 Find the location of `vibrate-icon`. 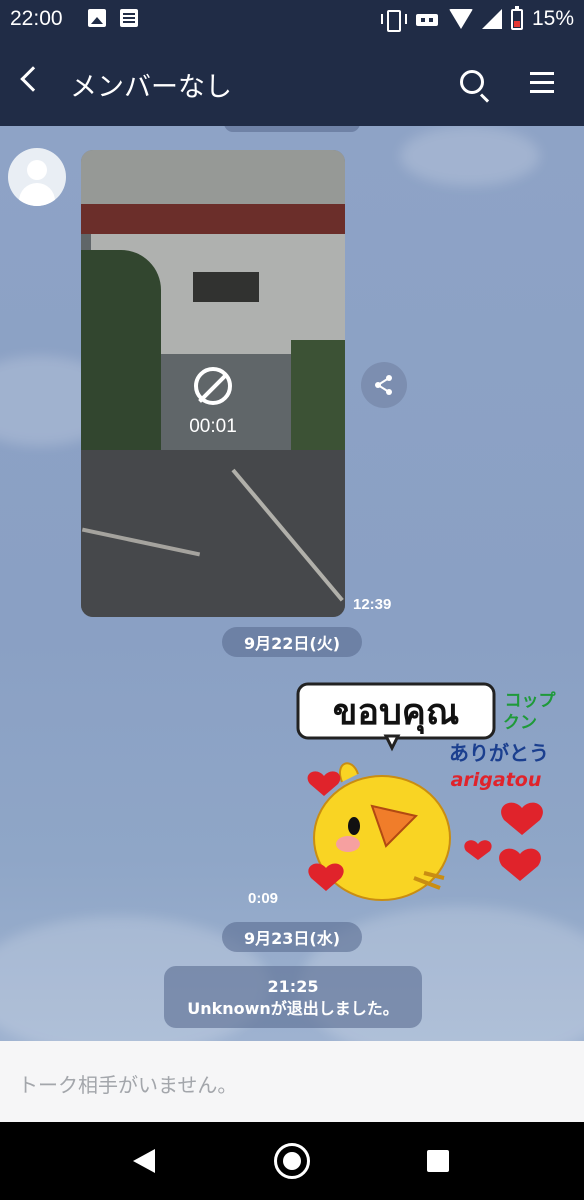

vibrate-icon is located at coordinates (393, 20).